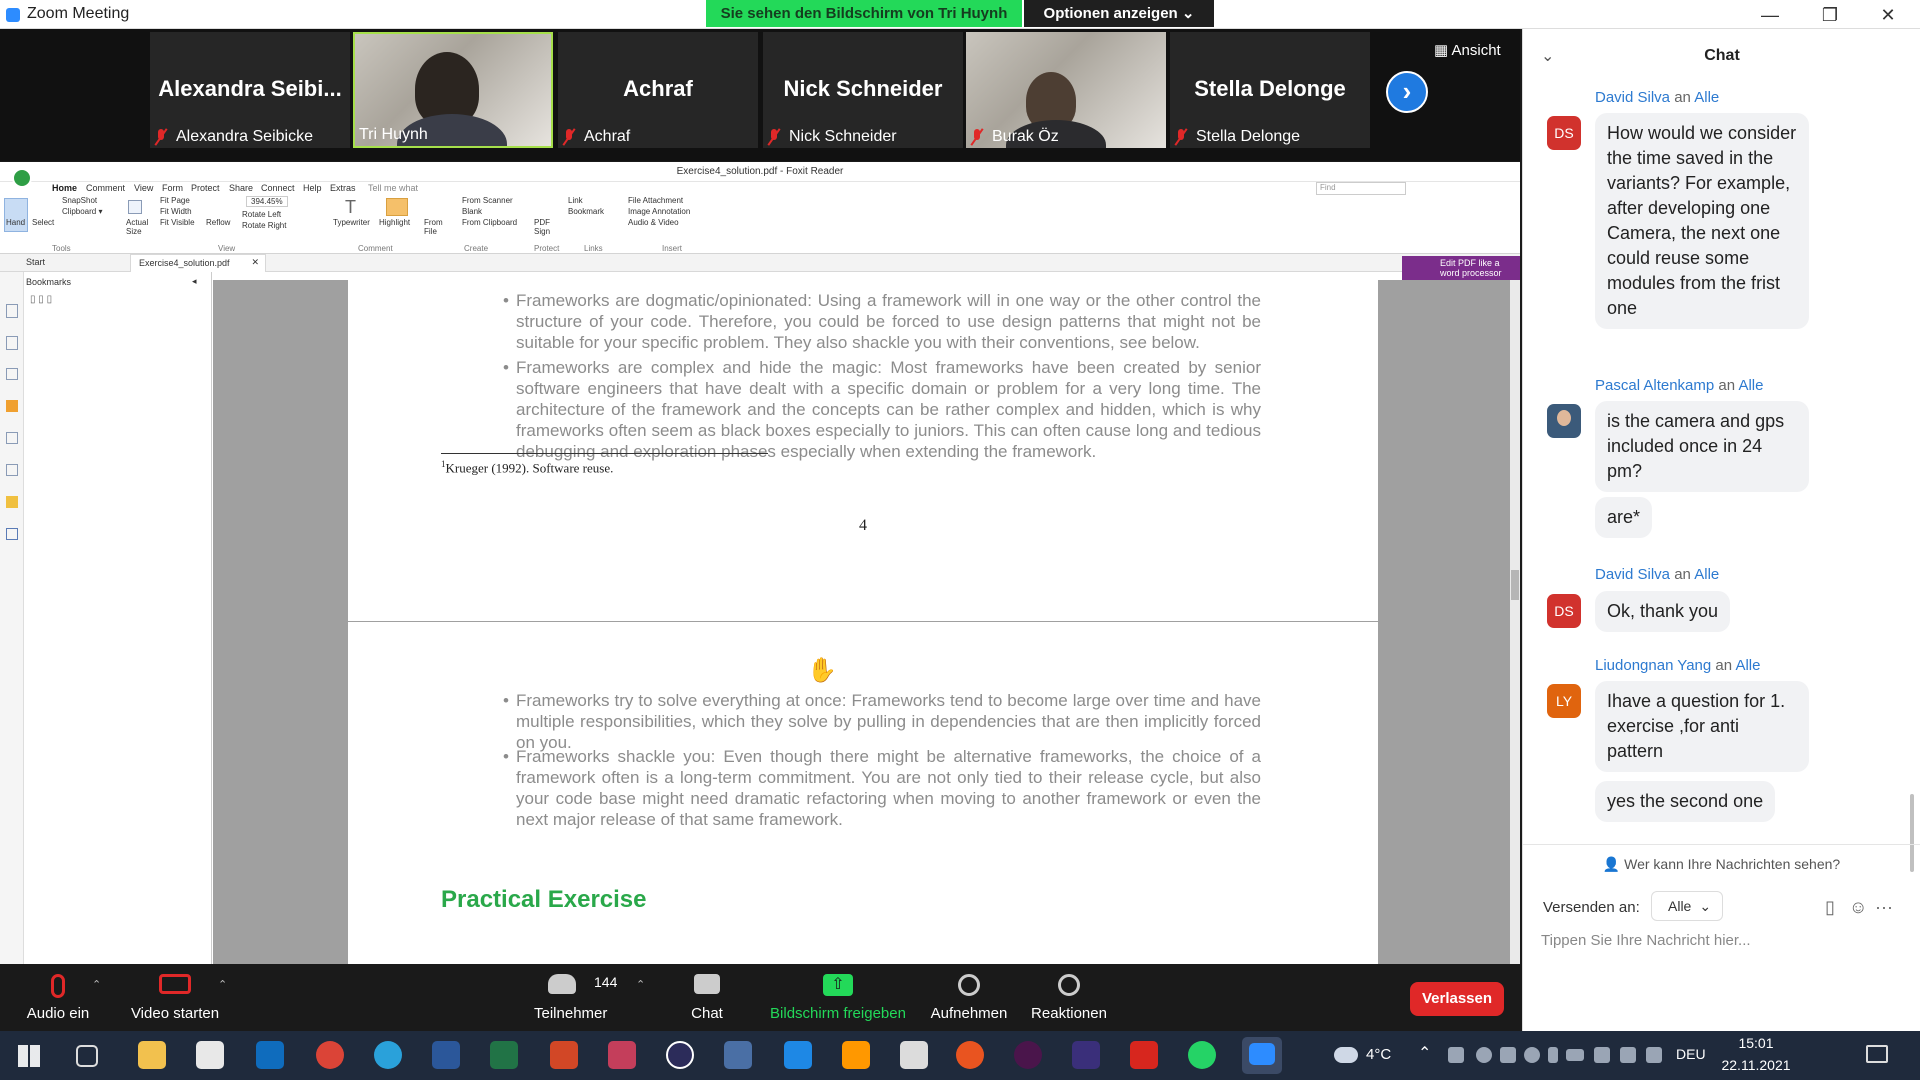 The image size is (1920, 1080). Describe the element at coordinates (175, 200) in the screenshot. I see `fit-page-button: Fit Page` at that location.